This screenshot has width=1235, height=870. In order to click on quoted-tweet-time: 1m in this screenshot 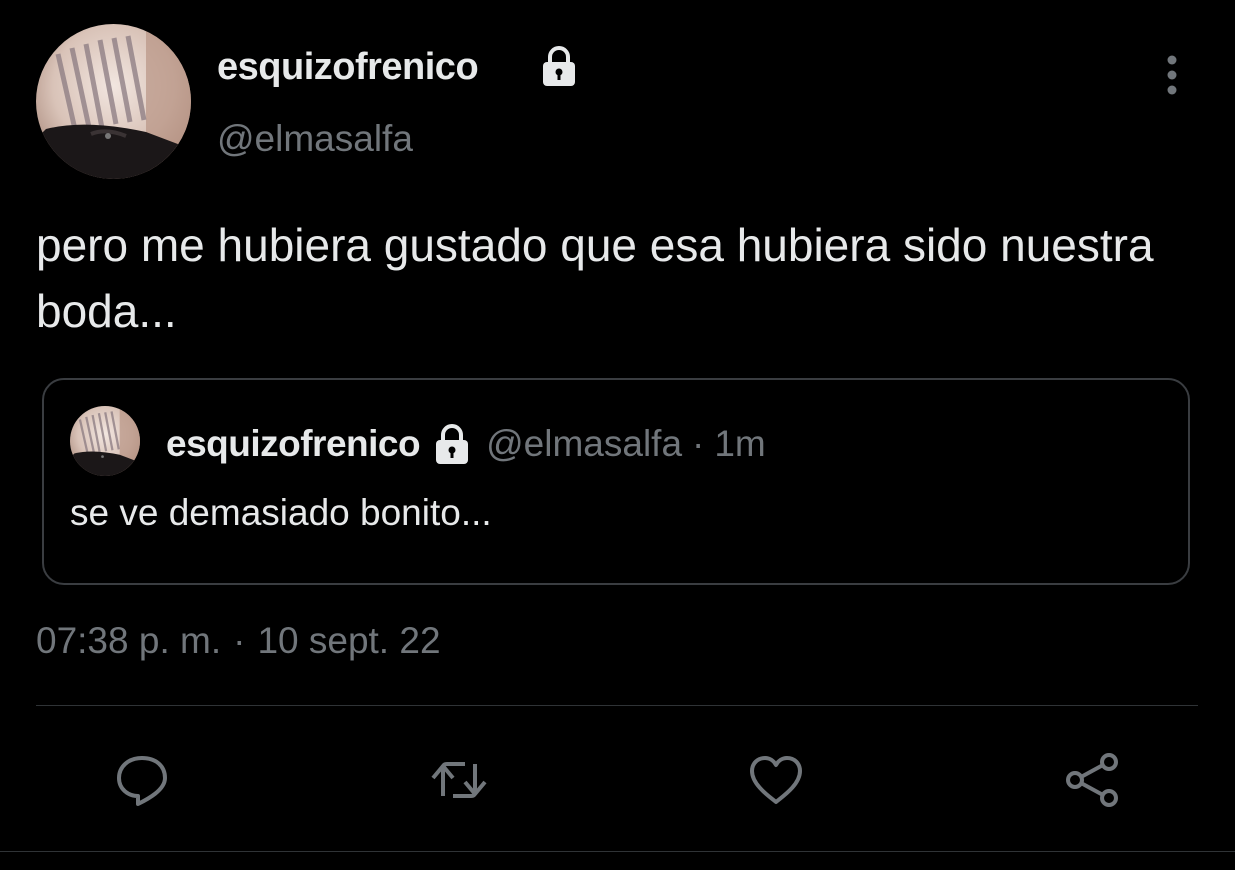, I will do `click(740, 443)`.